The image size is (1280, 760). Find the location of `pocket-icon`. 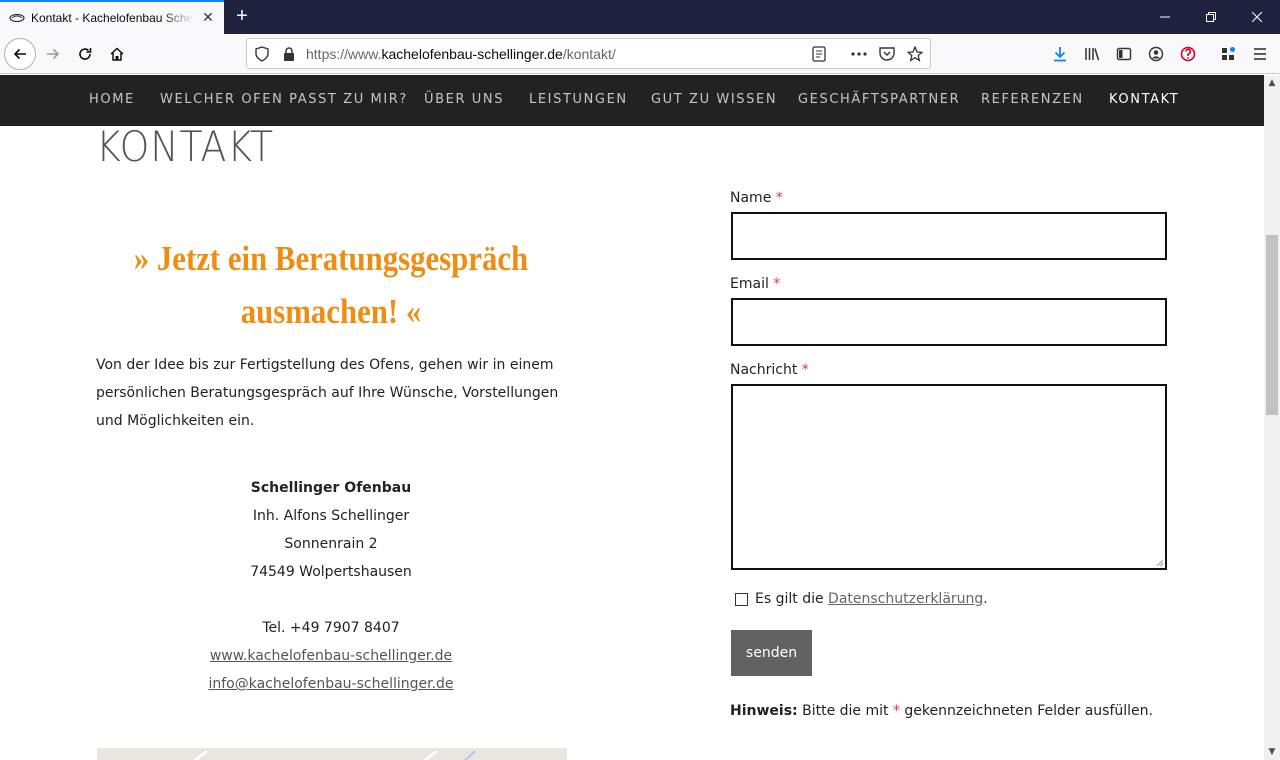

pocket-icon is located at coordinates (887, 54).